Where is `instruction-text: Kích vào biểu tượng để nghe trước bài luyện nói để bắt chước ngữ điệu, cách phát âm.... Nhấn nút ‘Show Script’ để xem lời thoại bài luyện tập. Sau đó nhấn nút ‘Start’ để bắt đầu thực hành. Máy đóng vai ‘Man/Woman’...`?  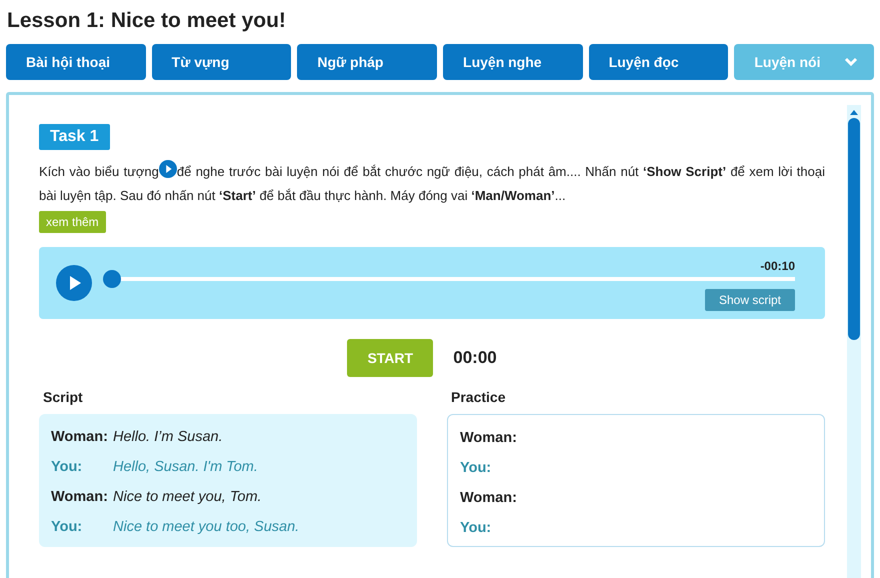
instruction-text: Kích vào biểu tượng để nghe trước bài luyện nói để bắt chước ngữ điệu, cách phát âm.... Nhấn nút ‘Show Script’ để xem lời thoại bài luyện tập. Sau đó nhấn nút ‘Start’ để bắt đầu thực hành. Máy đóng vai ‘Man/Woman’... is located at coordinates (432, 184).